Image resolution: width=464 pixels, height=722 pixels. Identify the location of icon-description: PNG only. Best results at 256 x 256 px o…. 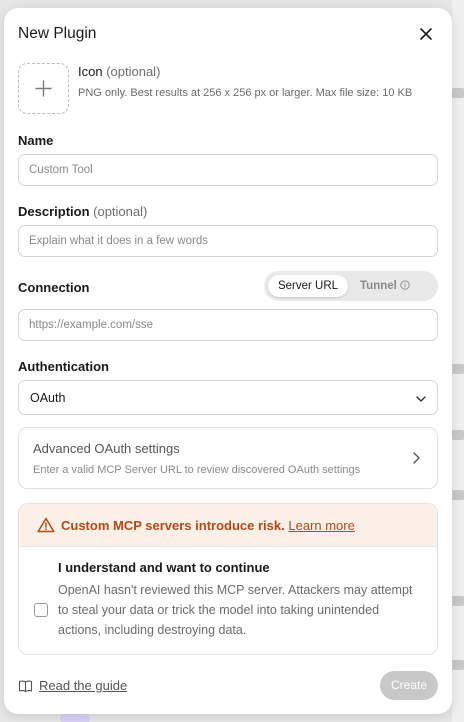
(245, 93).